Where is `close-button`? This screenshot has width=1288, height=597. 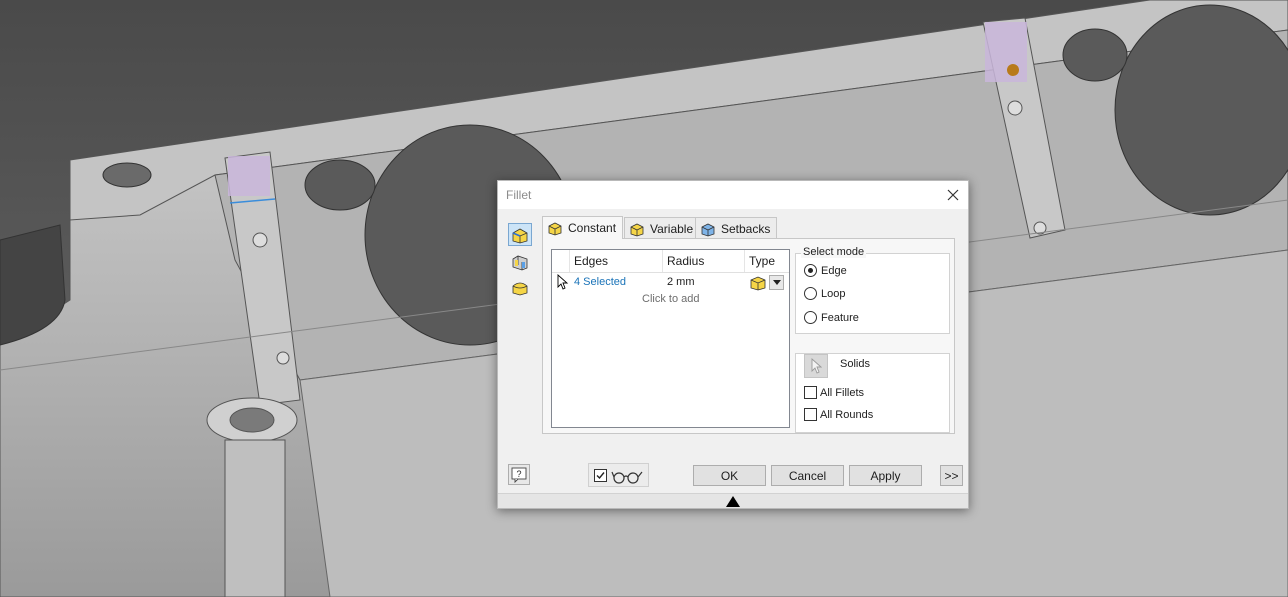 close-button is located at coordinates (953, 195).